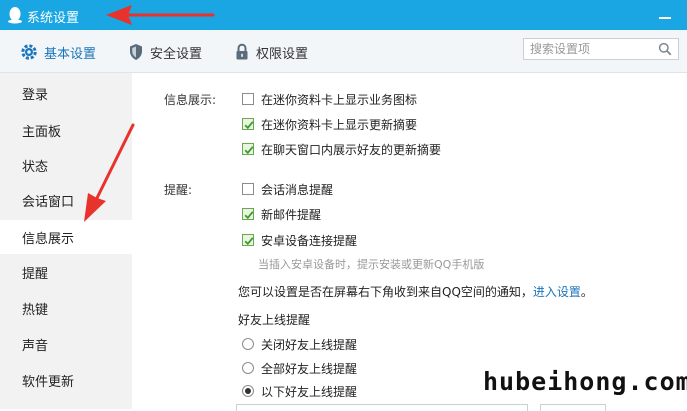  Describe the element at coordinates (343, 15) in the screenshot. I see `title-bar: 系统设置` at that location.